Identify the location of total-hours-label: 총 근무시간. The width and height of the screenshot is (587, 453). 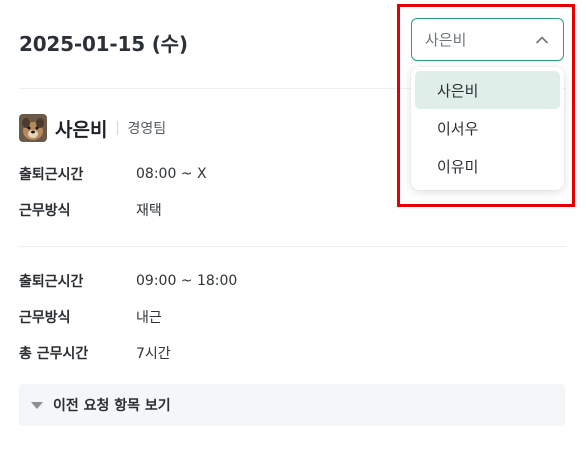
(54, 354).